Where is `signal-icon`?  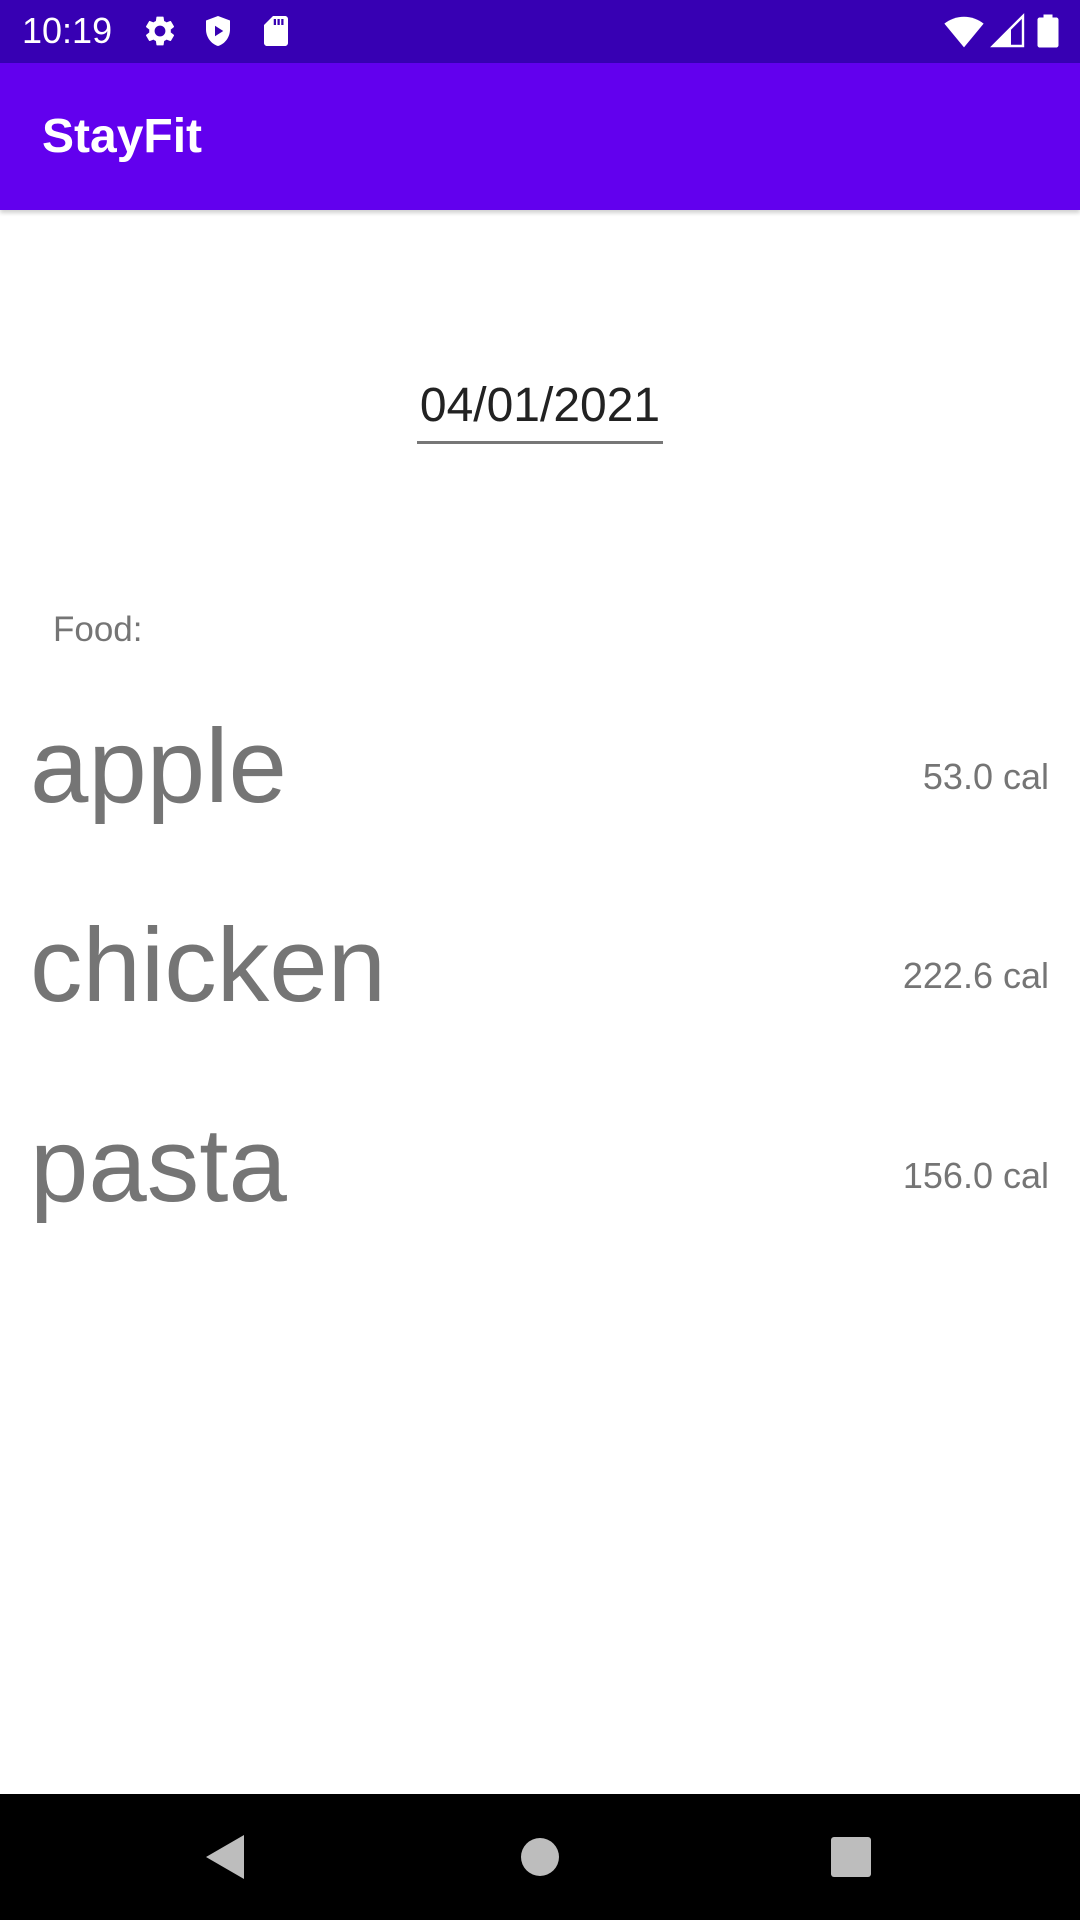
signal-icon is located at coordinates (1008, 31).